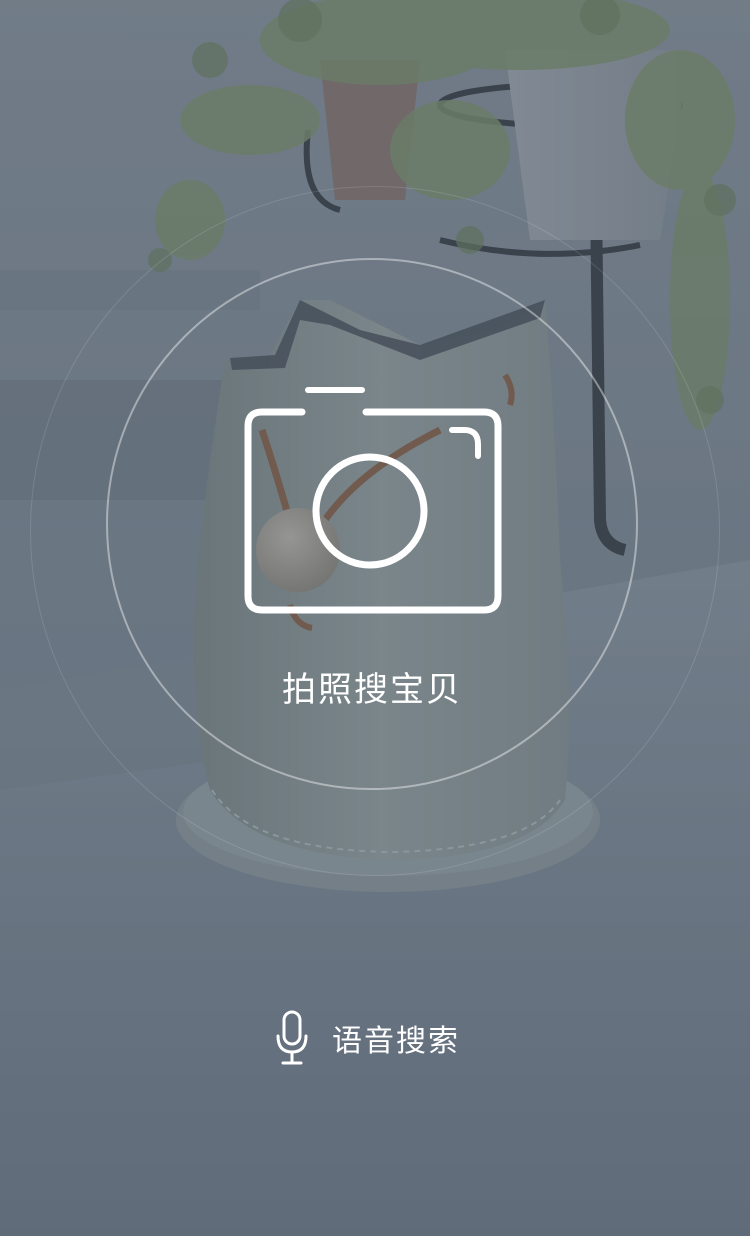  I want to click on voice-search-button: 语音搜索, so click(367, 1038).